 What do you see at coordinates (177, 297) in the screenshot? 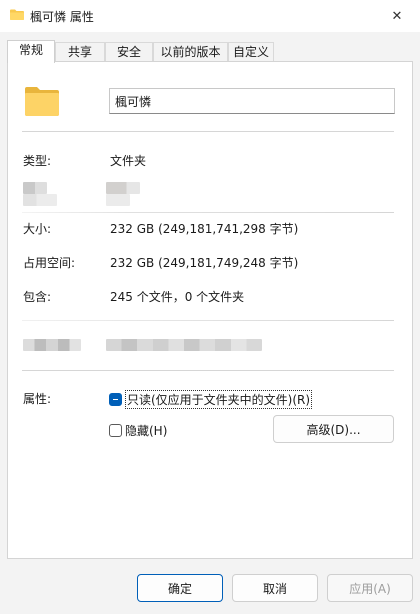
I see `contains-value: 245 个文件，0 个文件夹` at bounding box center [177, 297].